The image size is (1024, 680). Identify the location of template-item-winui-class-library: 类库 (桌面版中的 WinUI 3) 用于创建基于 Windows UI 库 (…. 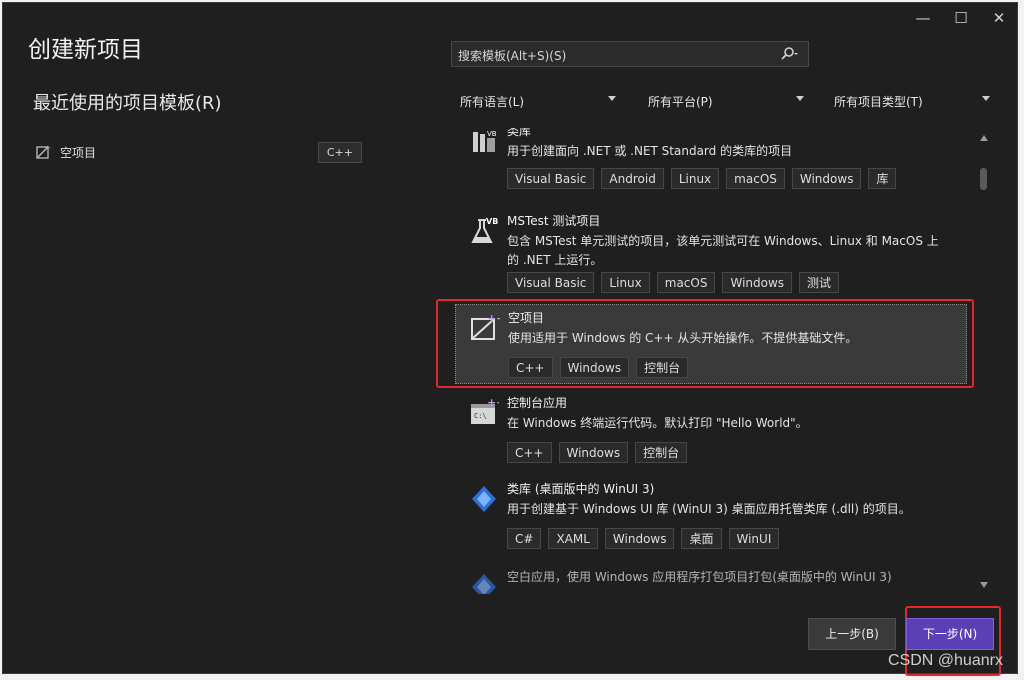
(711, 516).